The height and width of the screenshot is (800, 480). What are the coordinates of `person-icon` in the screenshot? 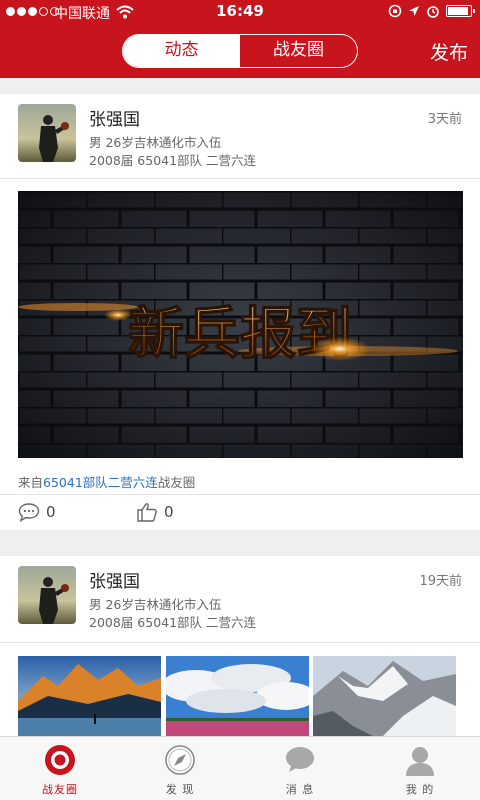 It's located at (420, 761).